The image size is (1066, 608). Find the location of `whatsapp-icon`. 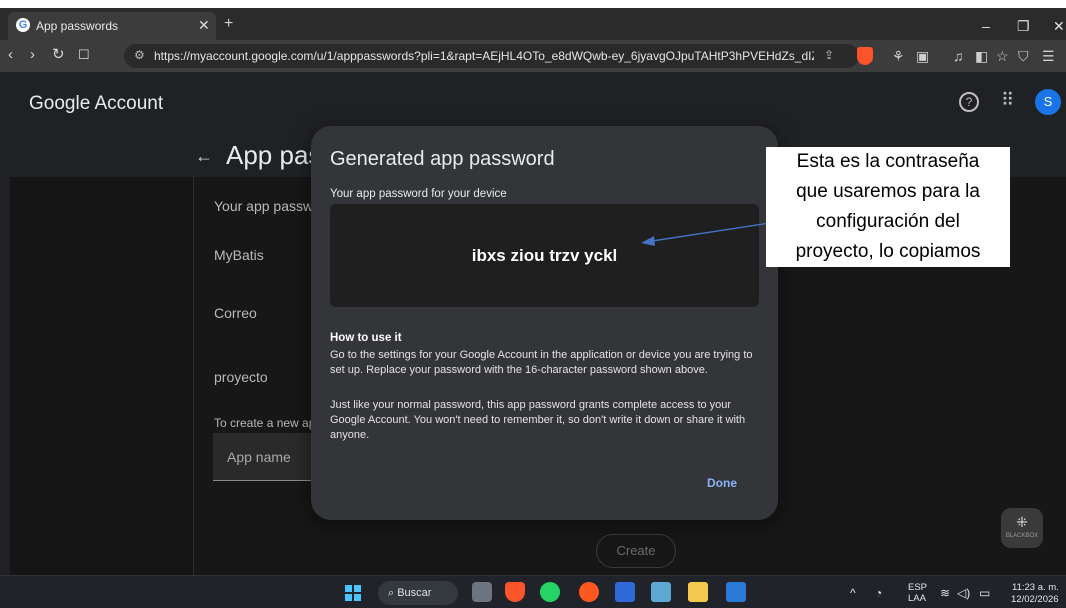

whatsapp-icon is located at coordinates (550, 592).